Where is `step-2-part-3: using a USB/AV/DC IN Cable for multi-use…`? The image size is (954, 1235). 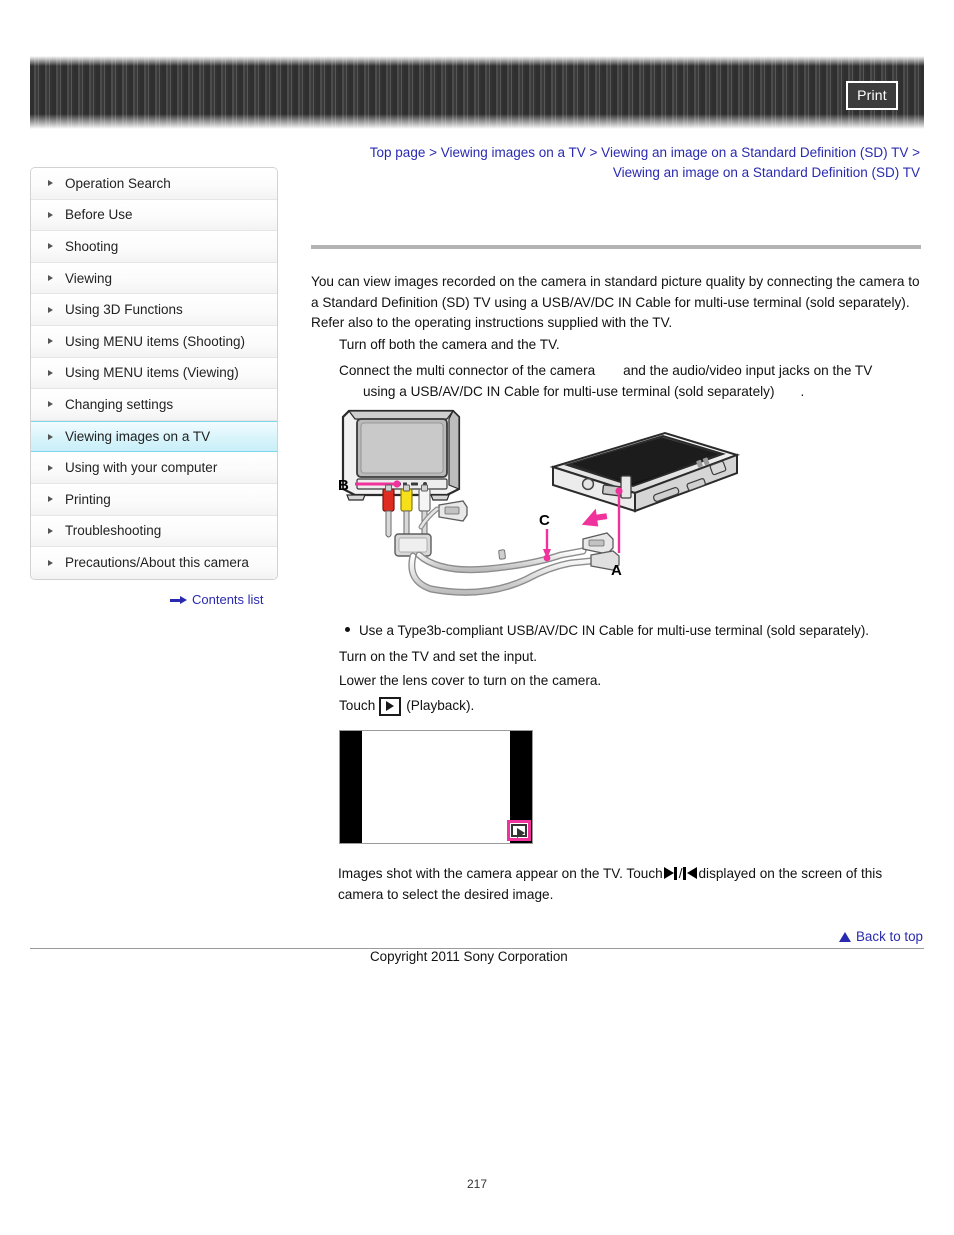
step-2-part-3: using a USB/AV/DC IN Cable for multi-use… is located at coordinates (569, 391).